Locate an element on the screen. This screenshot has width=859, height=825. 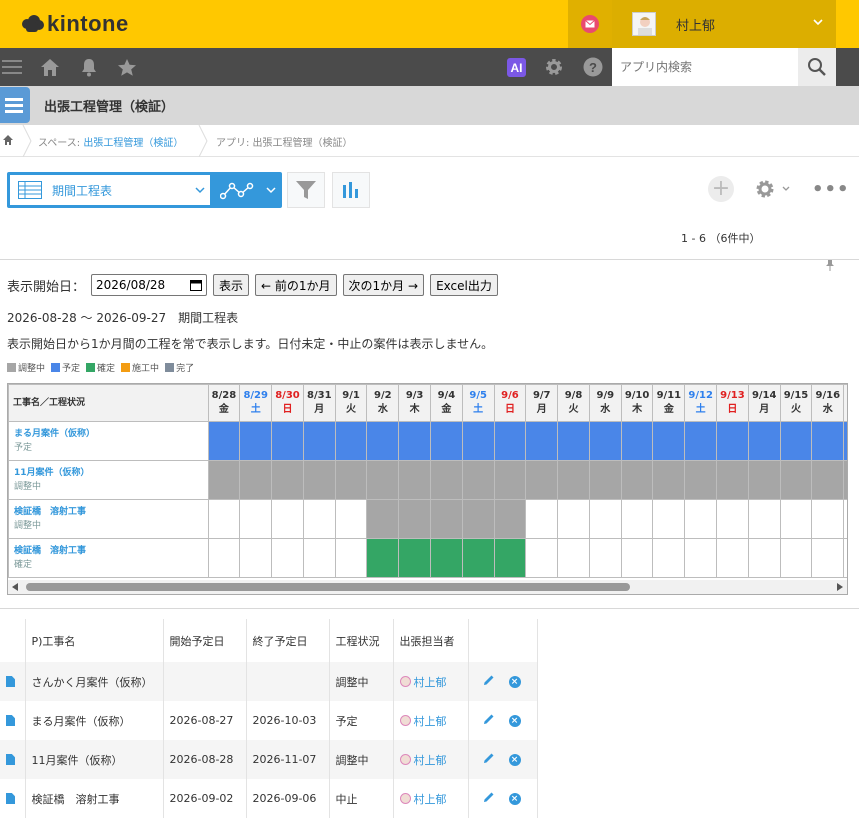
table-row: 11月案件（仮称） 2026-08-28 2026-11-07 調整中 村上郁 × is located at coordinates (269, 759).